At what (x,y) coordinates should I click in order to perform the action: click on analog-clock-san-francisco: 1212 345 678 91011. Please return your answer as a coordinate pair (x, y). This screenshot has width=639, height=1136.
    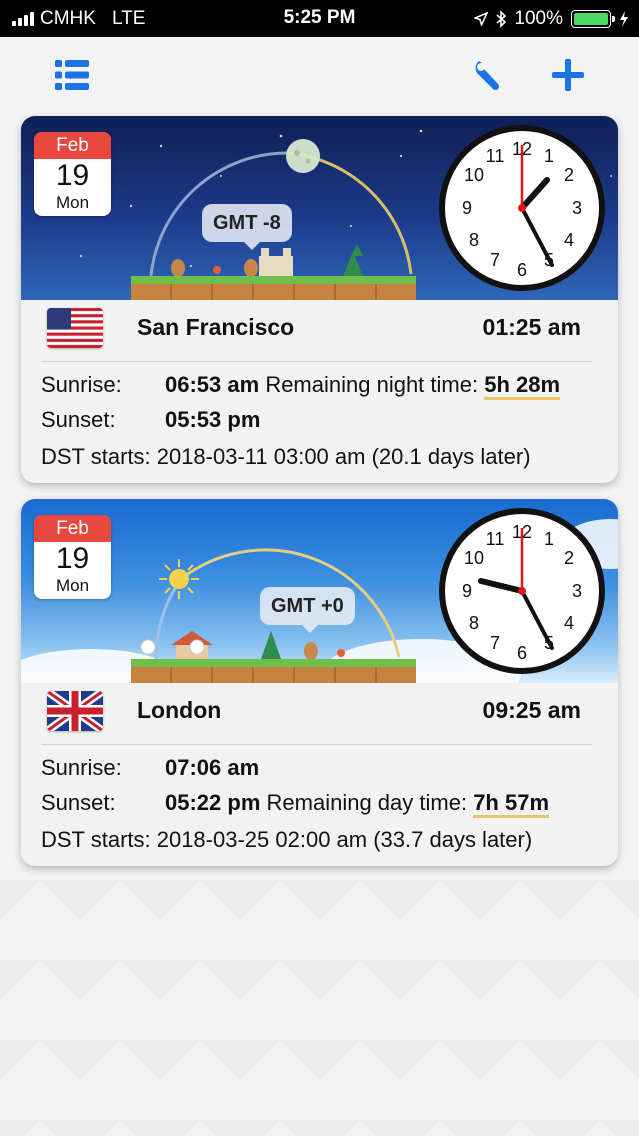
    Looking at the image, I should click on (522, 208).